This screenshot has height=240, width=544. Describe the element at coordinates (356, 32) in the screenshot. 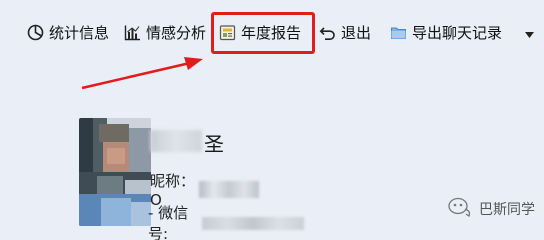

I see `logout-label: 退出` at that location.